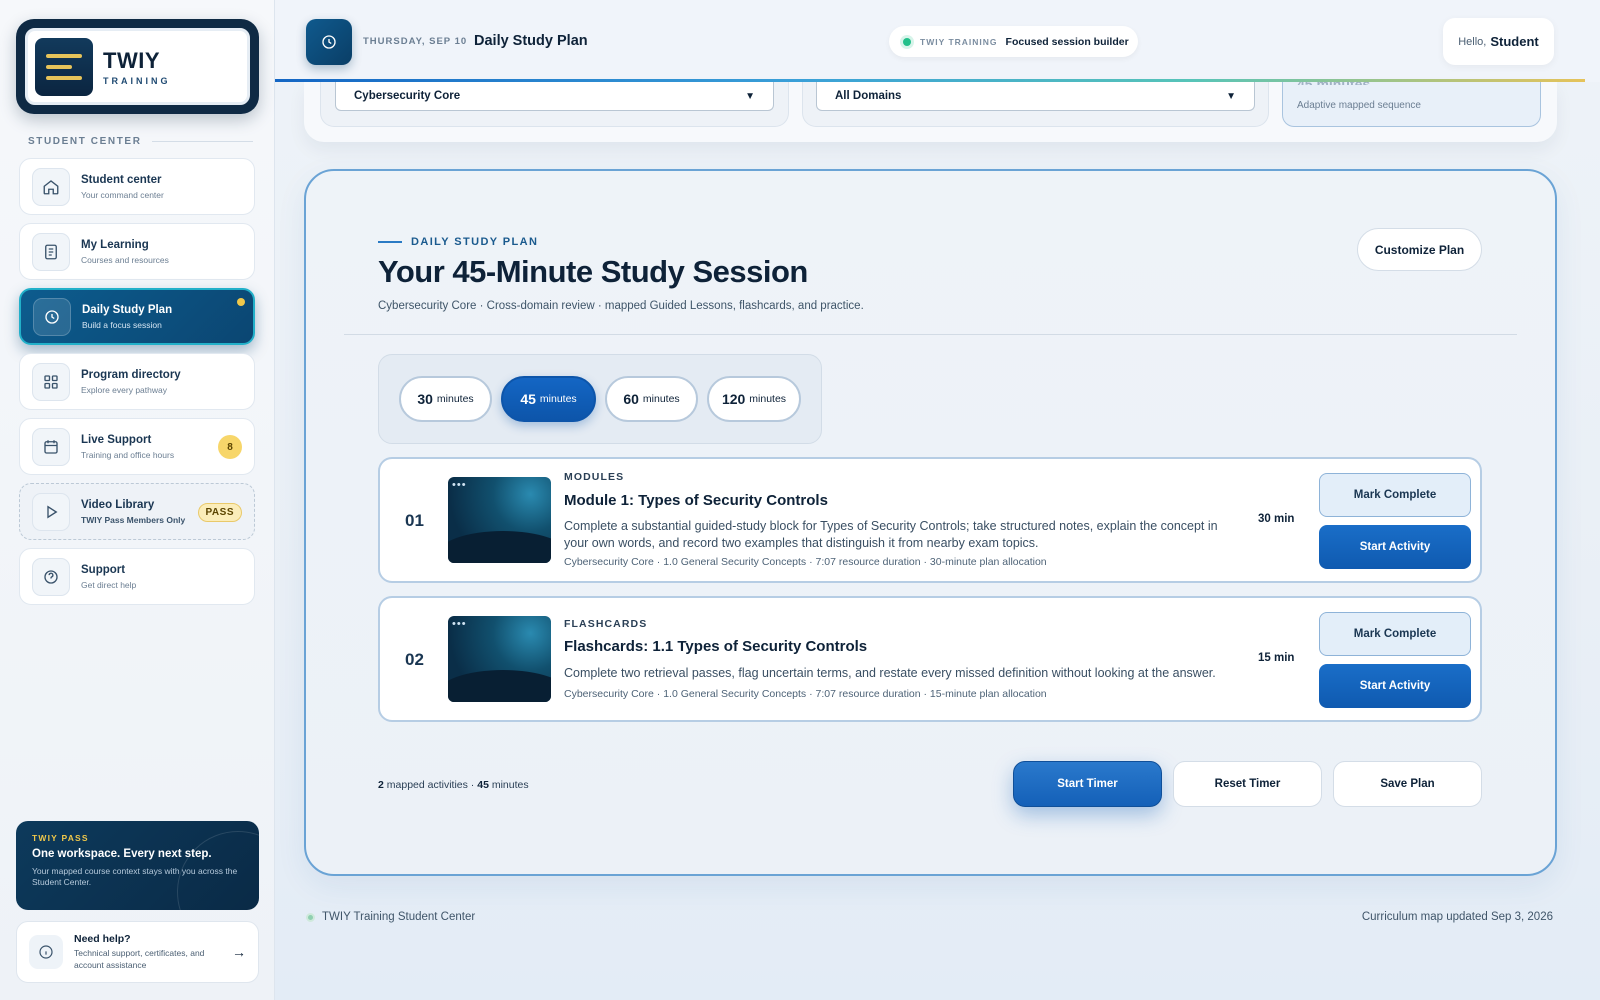  What do you see at coordinates (1457, 917) in the screenshot?
I see `footer-right: Curriculum map updated Sep 3, 2026` at bounding box center [1457, 917].